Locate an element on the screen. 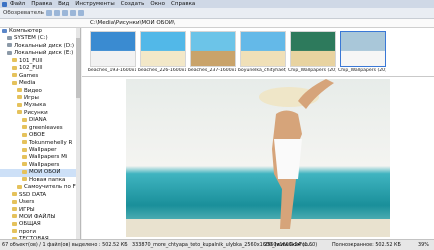 This screenshot has width=434, height=250. tree-item: greenleaves is located at coordinates (40, 128).